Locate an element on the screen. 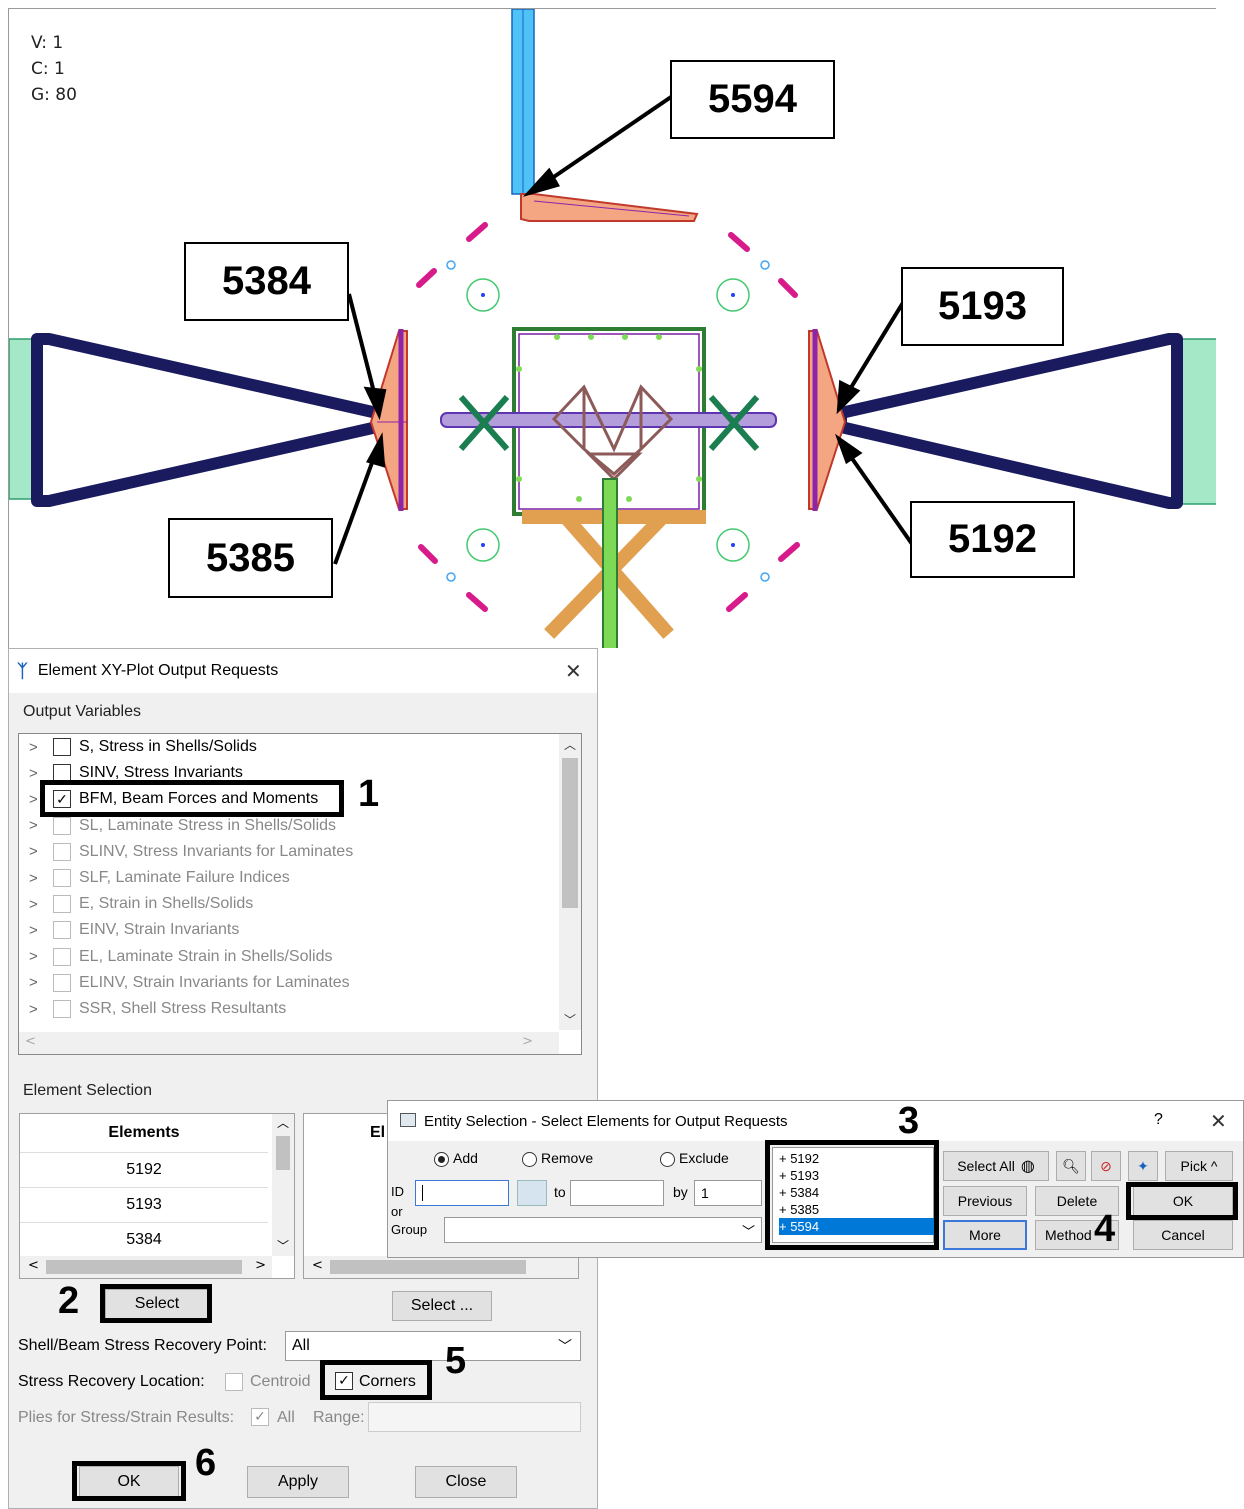 This screenshot has width=1244, height=1509. range-input is located at coordinates (474, 1417).